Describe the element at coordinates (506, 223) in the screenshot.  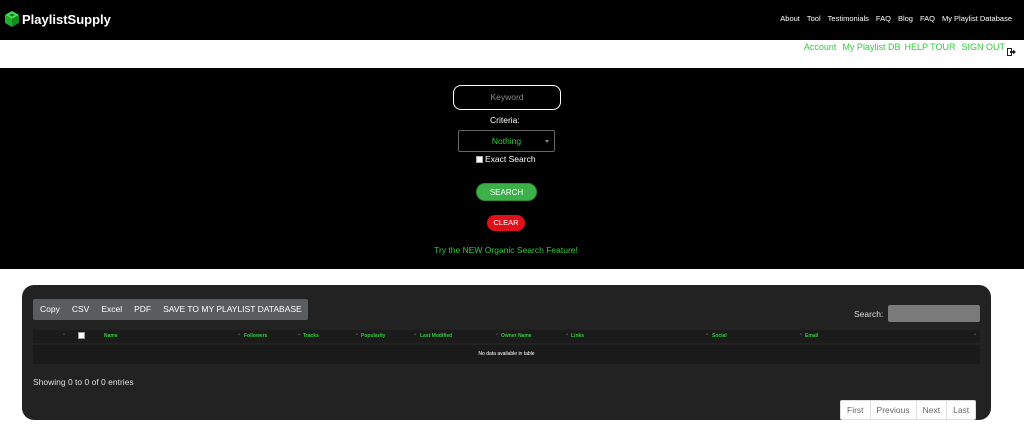
I see `clear-button: CLEAR` at that location.